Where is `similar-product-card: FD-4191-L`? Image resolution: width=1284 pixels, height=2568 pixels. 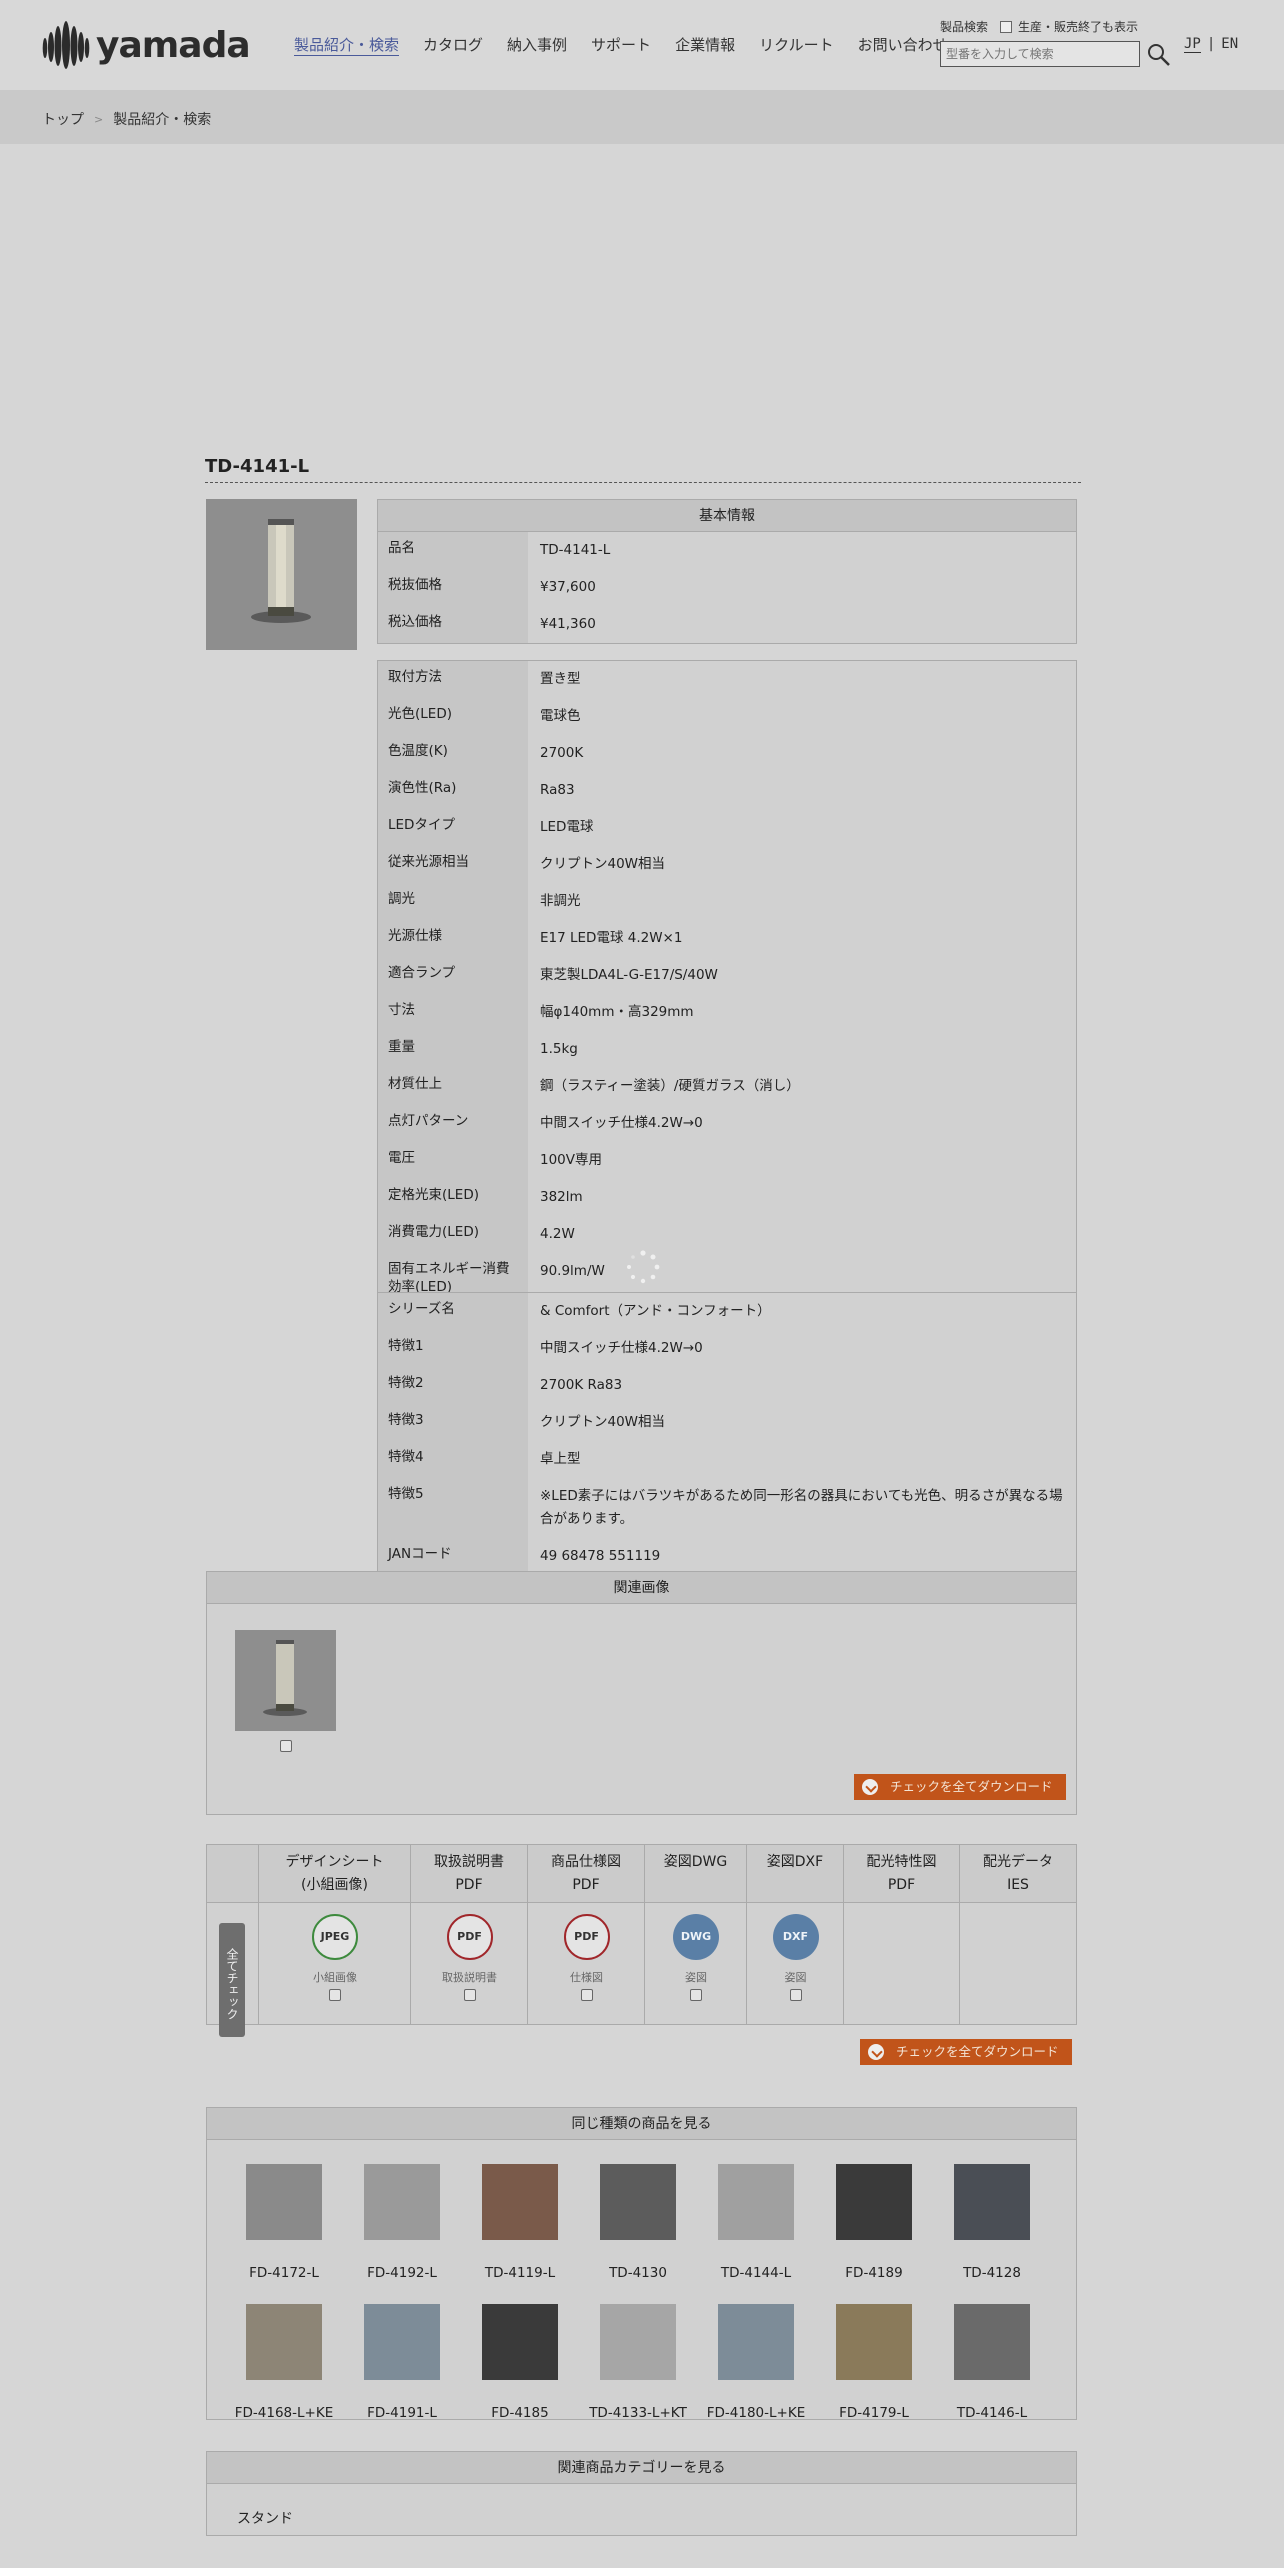
similar-product-card: FD-4191-L is located at coordinates (402, 2361).